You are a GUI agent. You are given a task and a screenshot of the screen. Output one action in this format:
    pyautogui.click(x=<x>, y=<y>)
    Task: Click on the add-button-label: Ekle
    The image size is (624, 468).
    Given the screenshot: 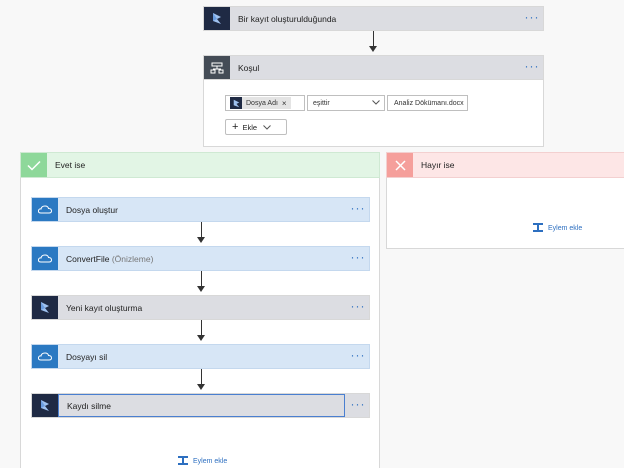 What is the action you would take?
    pyautogui.click(x=250, y=127)
    